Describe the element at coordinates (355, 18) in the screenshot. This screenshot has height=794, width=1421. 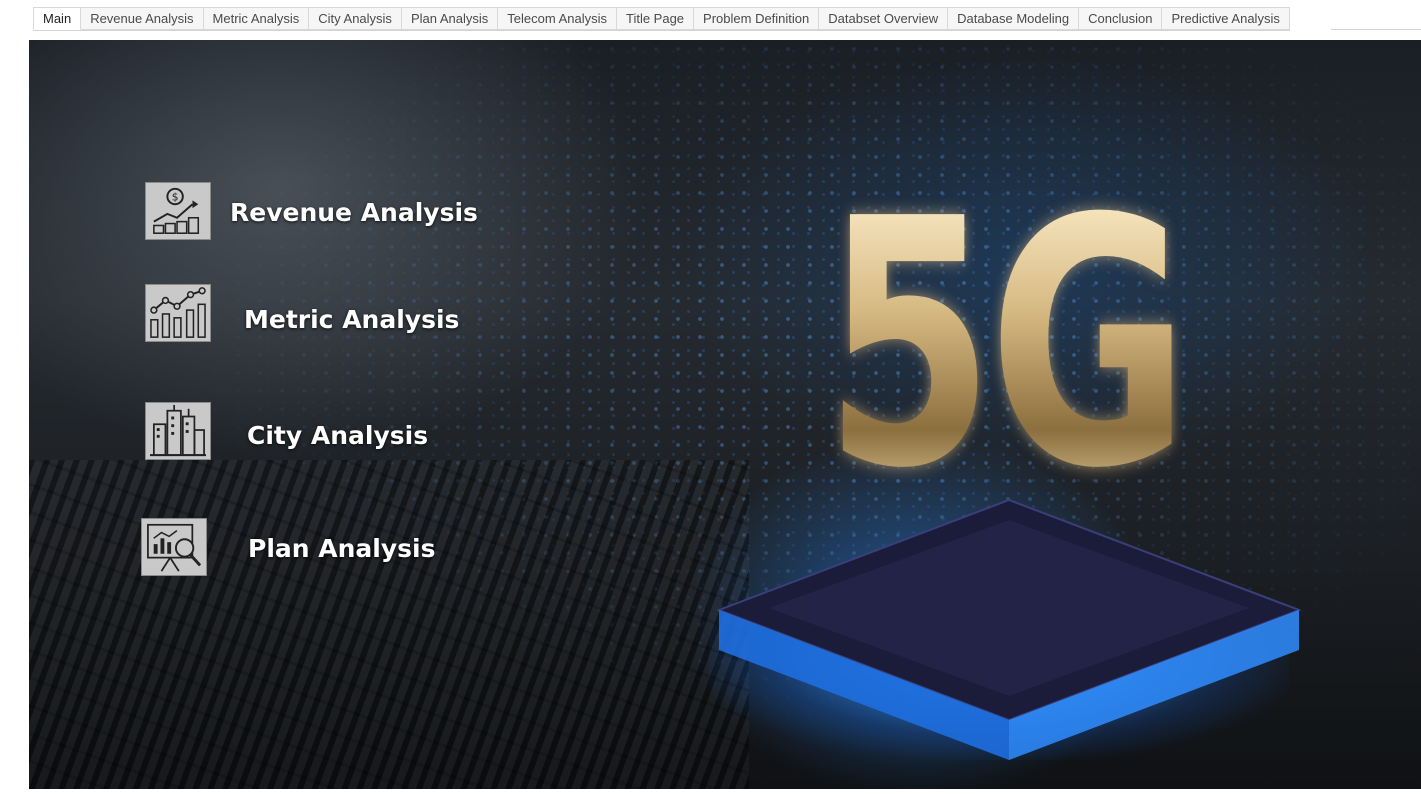
I see `tab-city-analysis: City Analysis` at that location.